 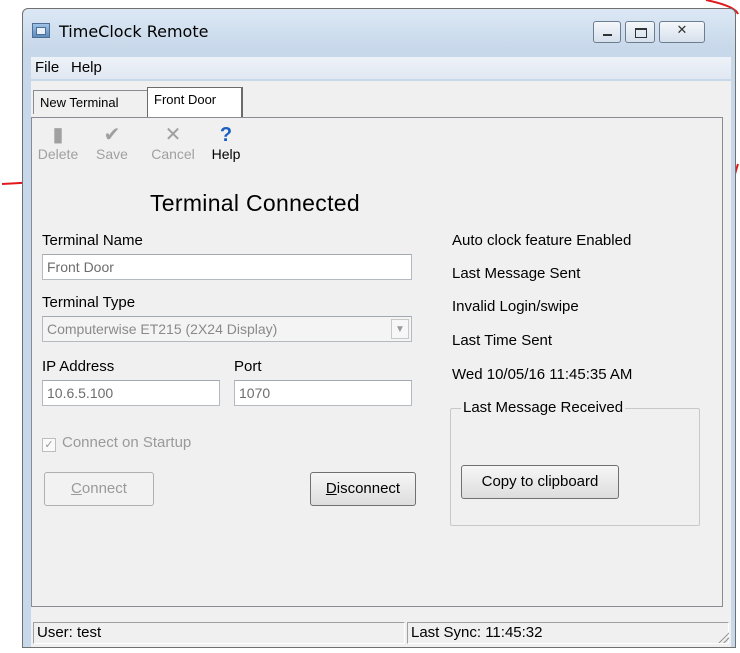 I want to click on delete-button: ▮ Delete, so click(x=58, y=143).